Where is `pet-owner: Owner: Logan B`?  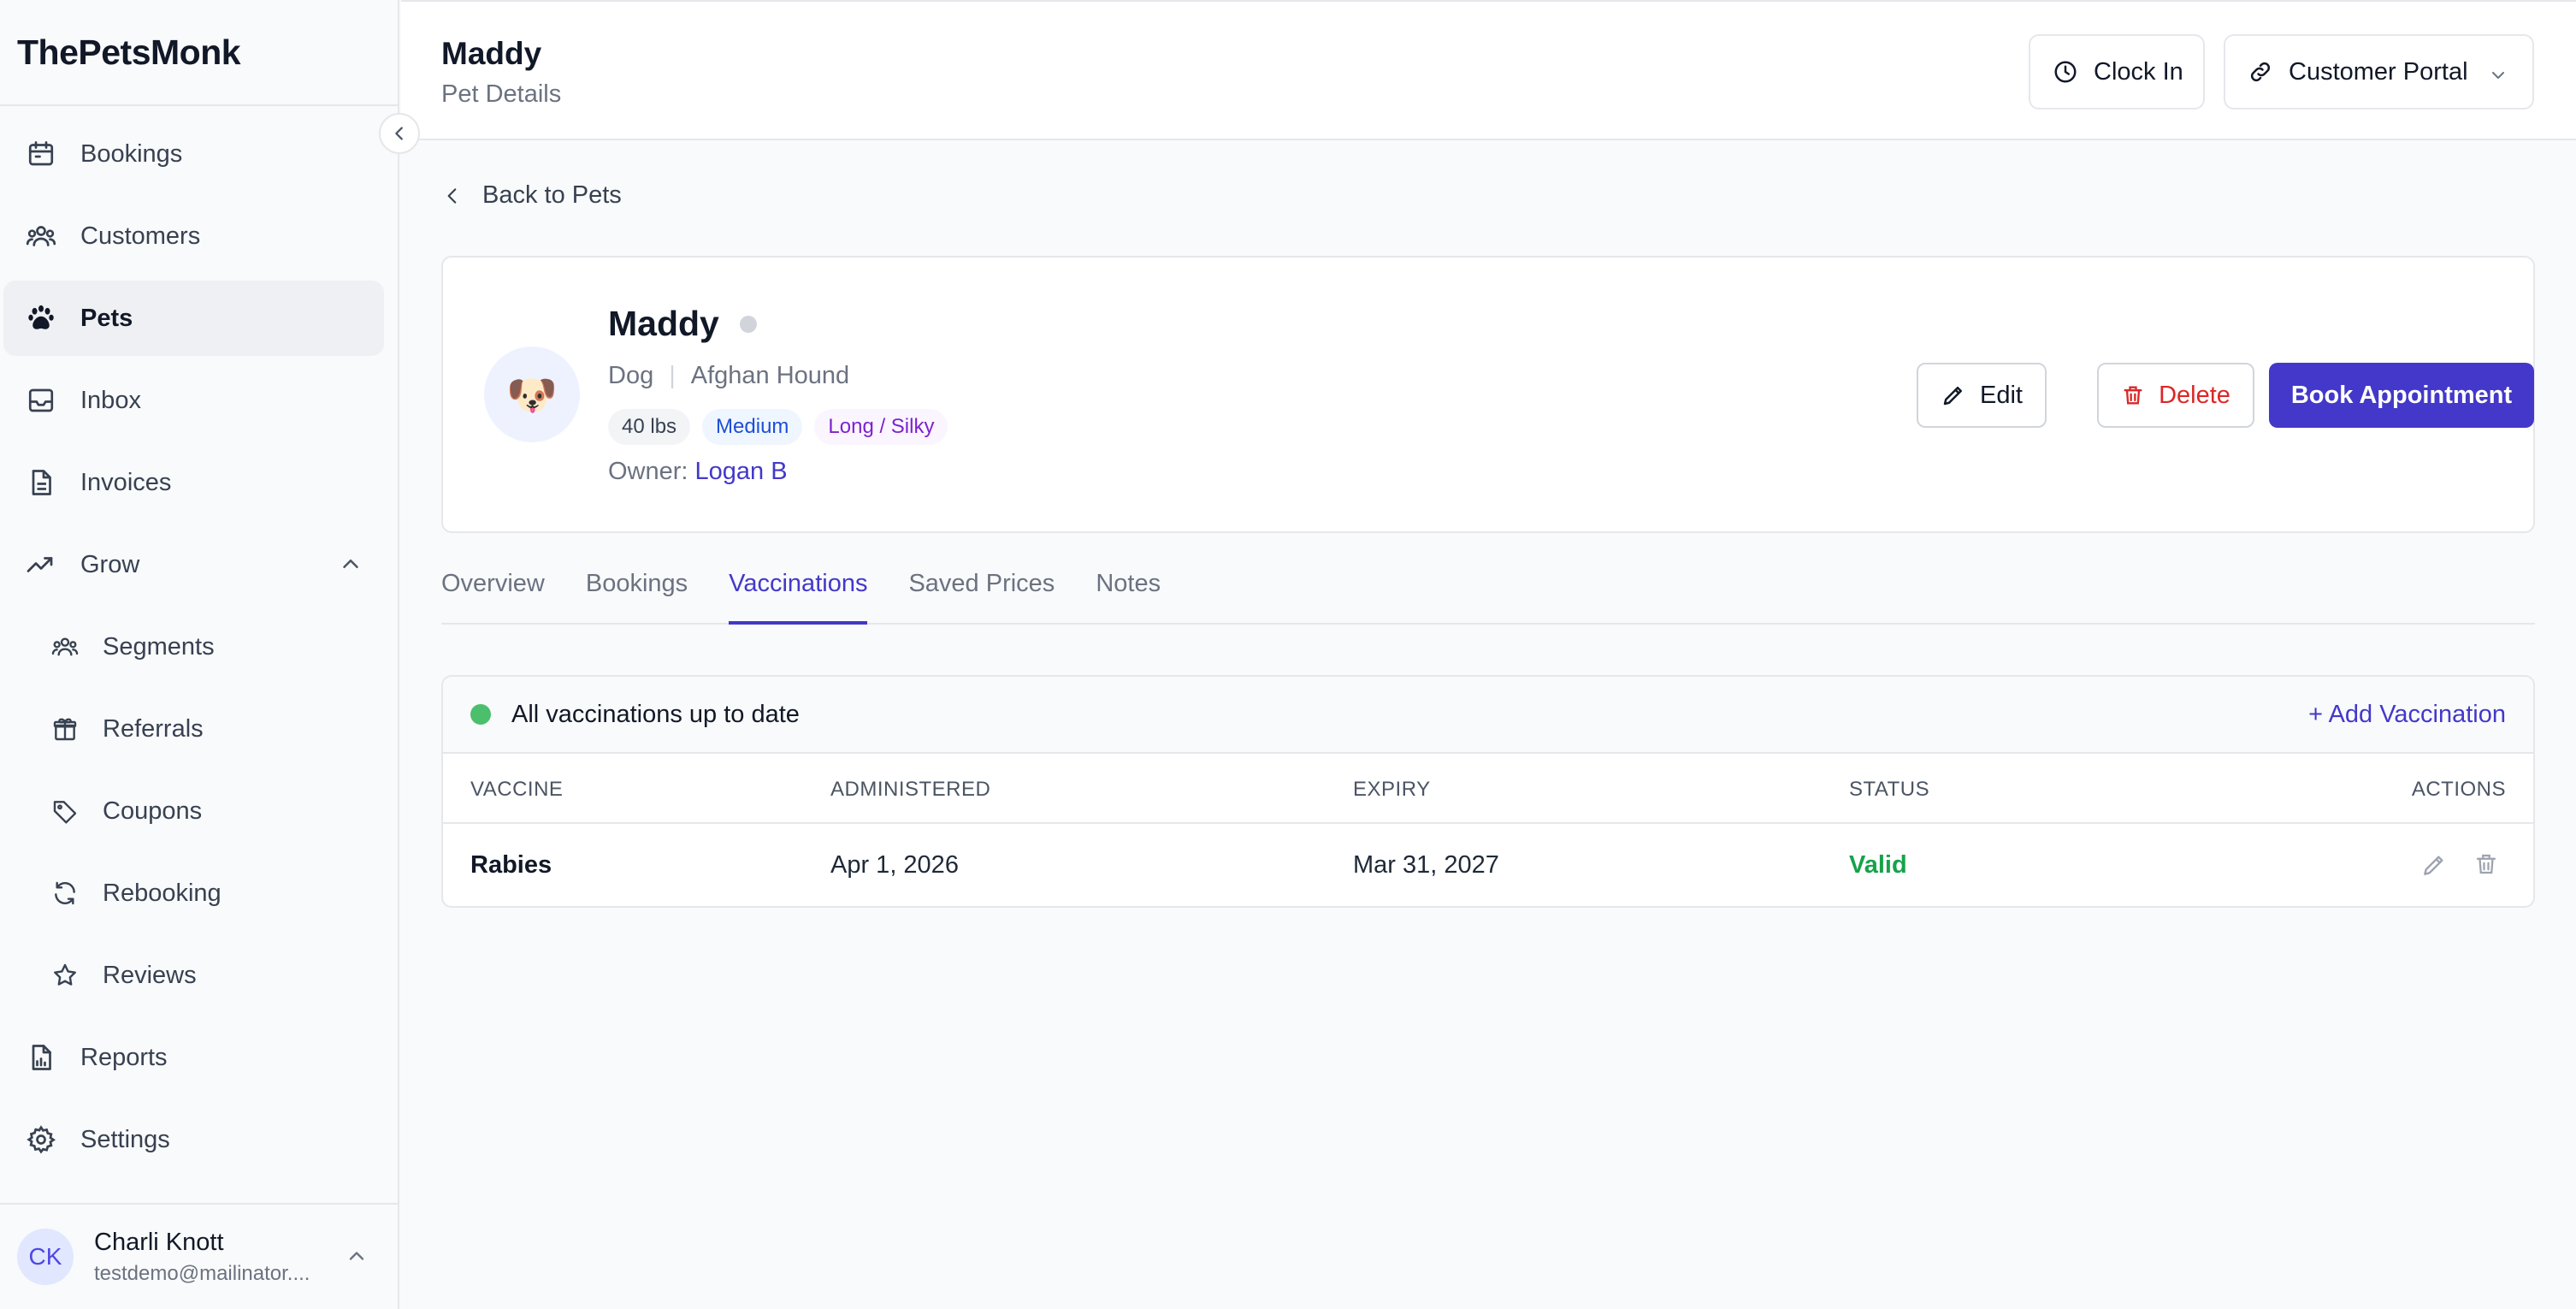
pet-owner: Owner: Logan B is located at coordinates (698, 472).